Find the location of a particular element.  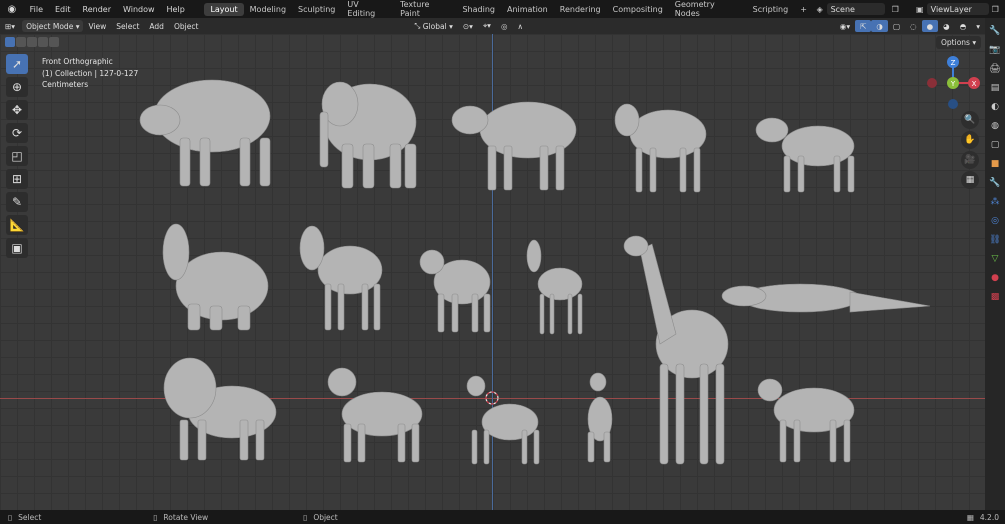

rhino-model is located at coordinates (205, 133).